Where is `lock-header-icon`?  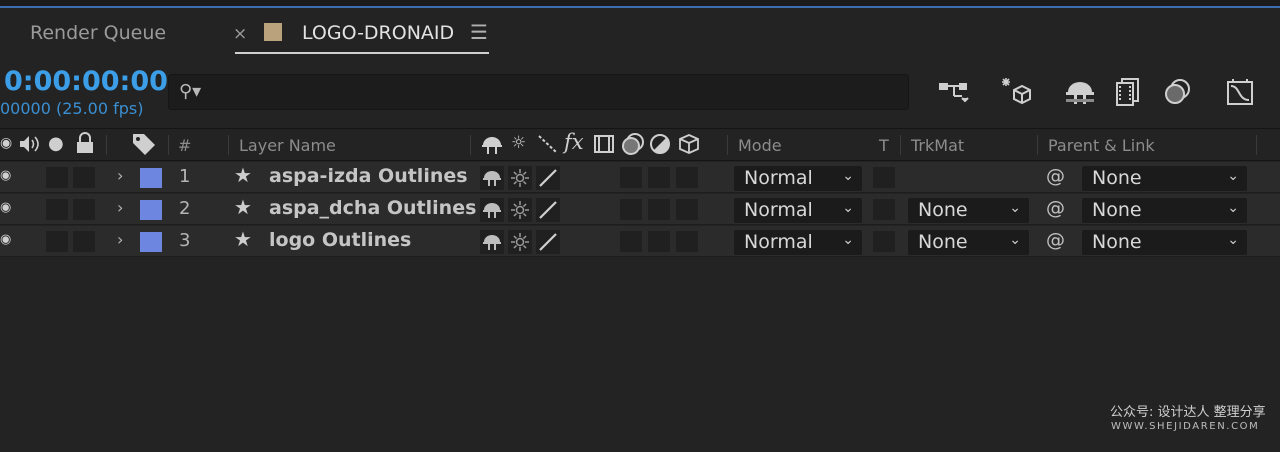
lock-header-icon is located at coordinates (85, 145).